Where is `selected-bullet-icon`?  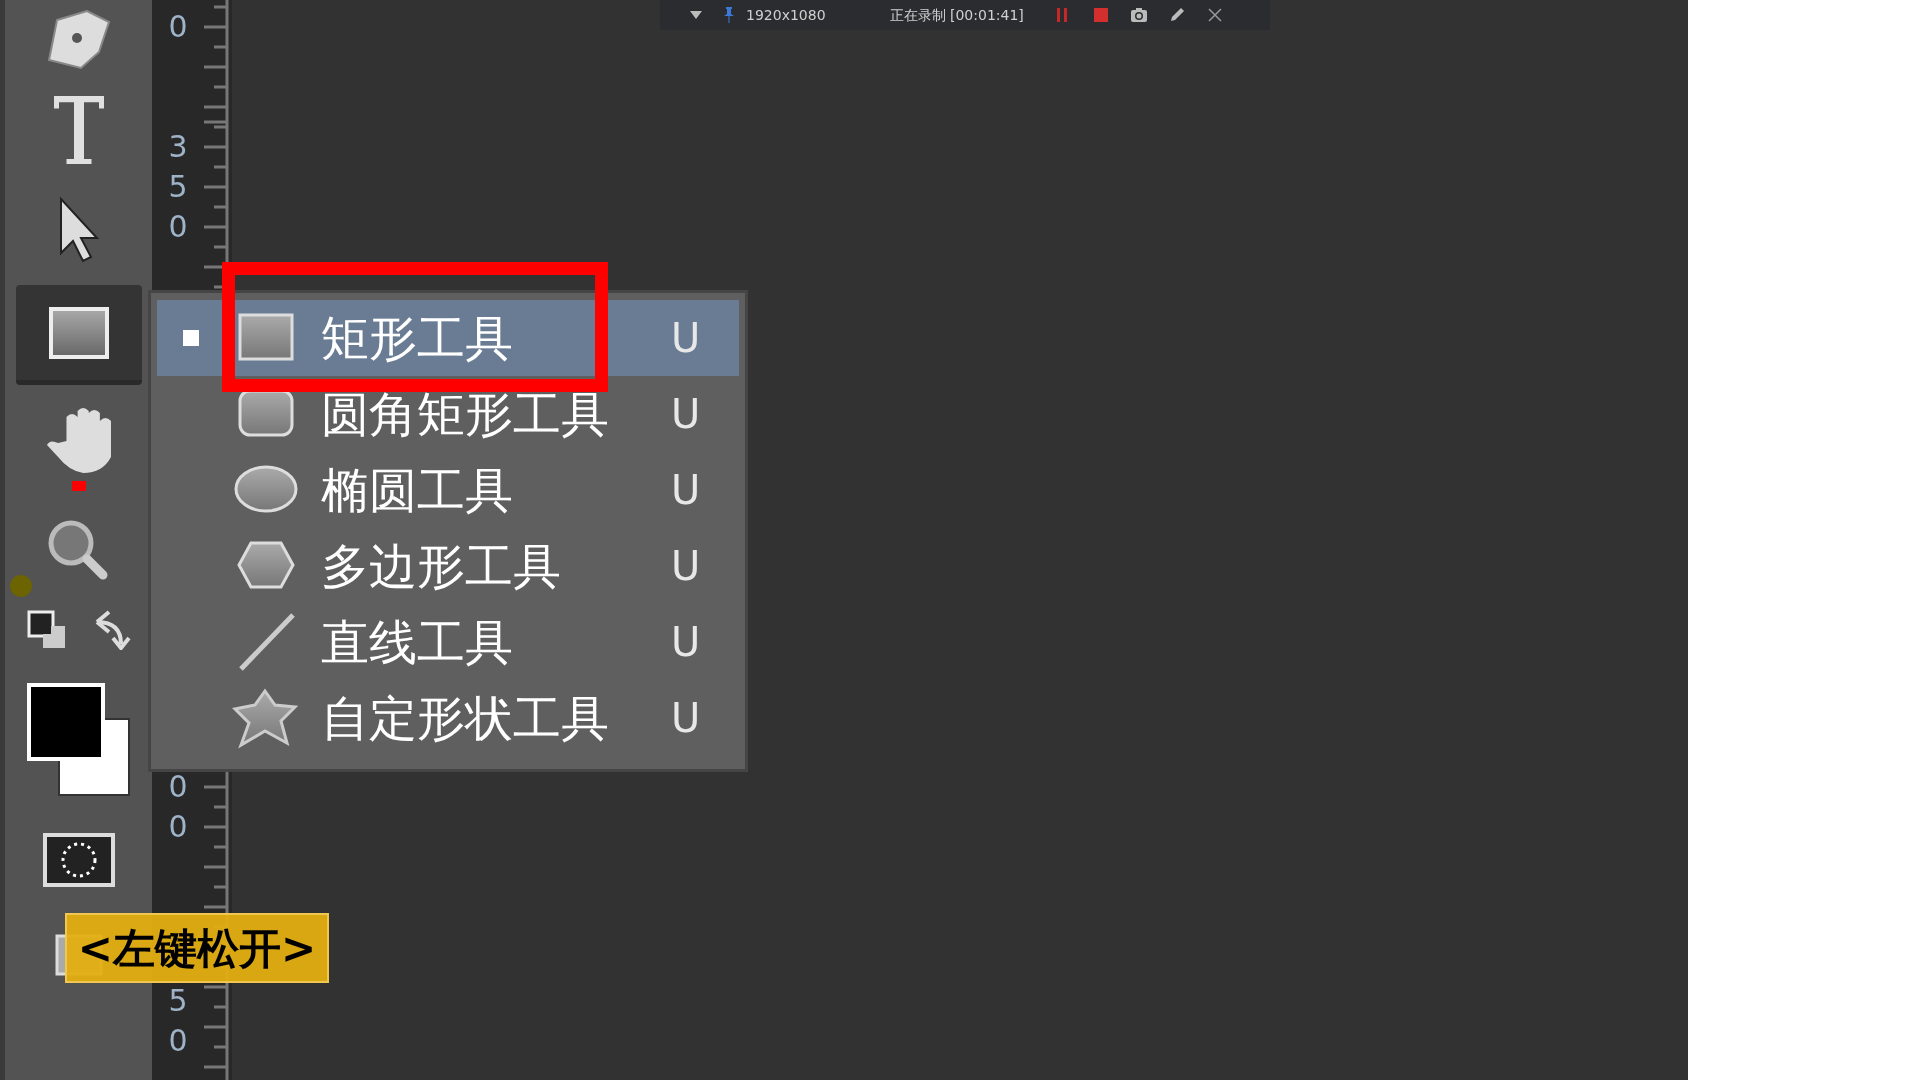 selected-bullet-icon is located at coordinates (191, 338).